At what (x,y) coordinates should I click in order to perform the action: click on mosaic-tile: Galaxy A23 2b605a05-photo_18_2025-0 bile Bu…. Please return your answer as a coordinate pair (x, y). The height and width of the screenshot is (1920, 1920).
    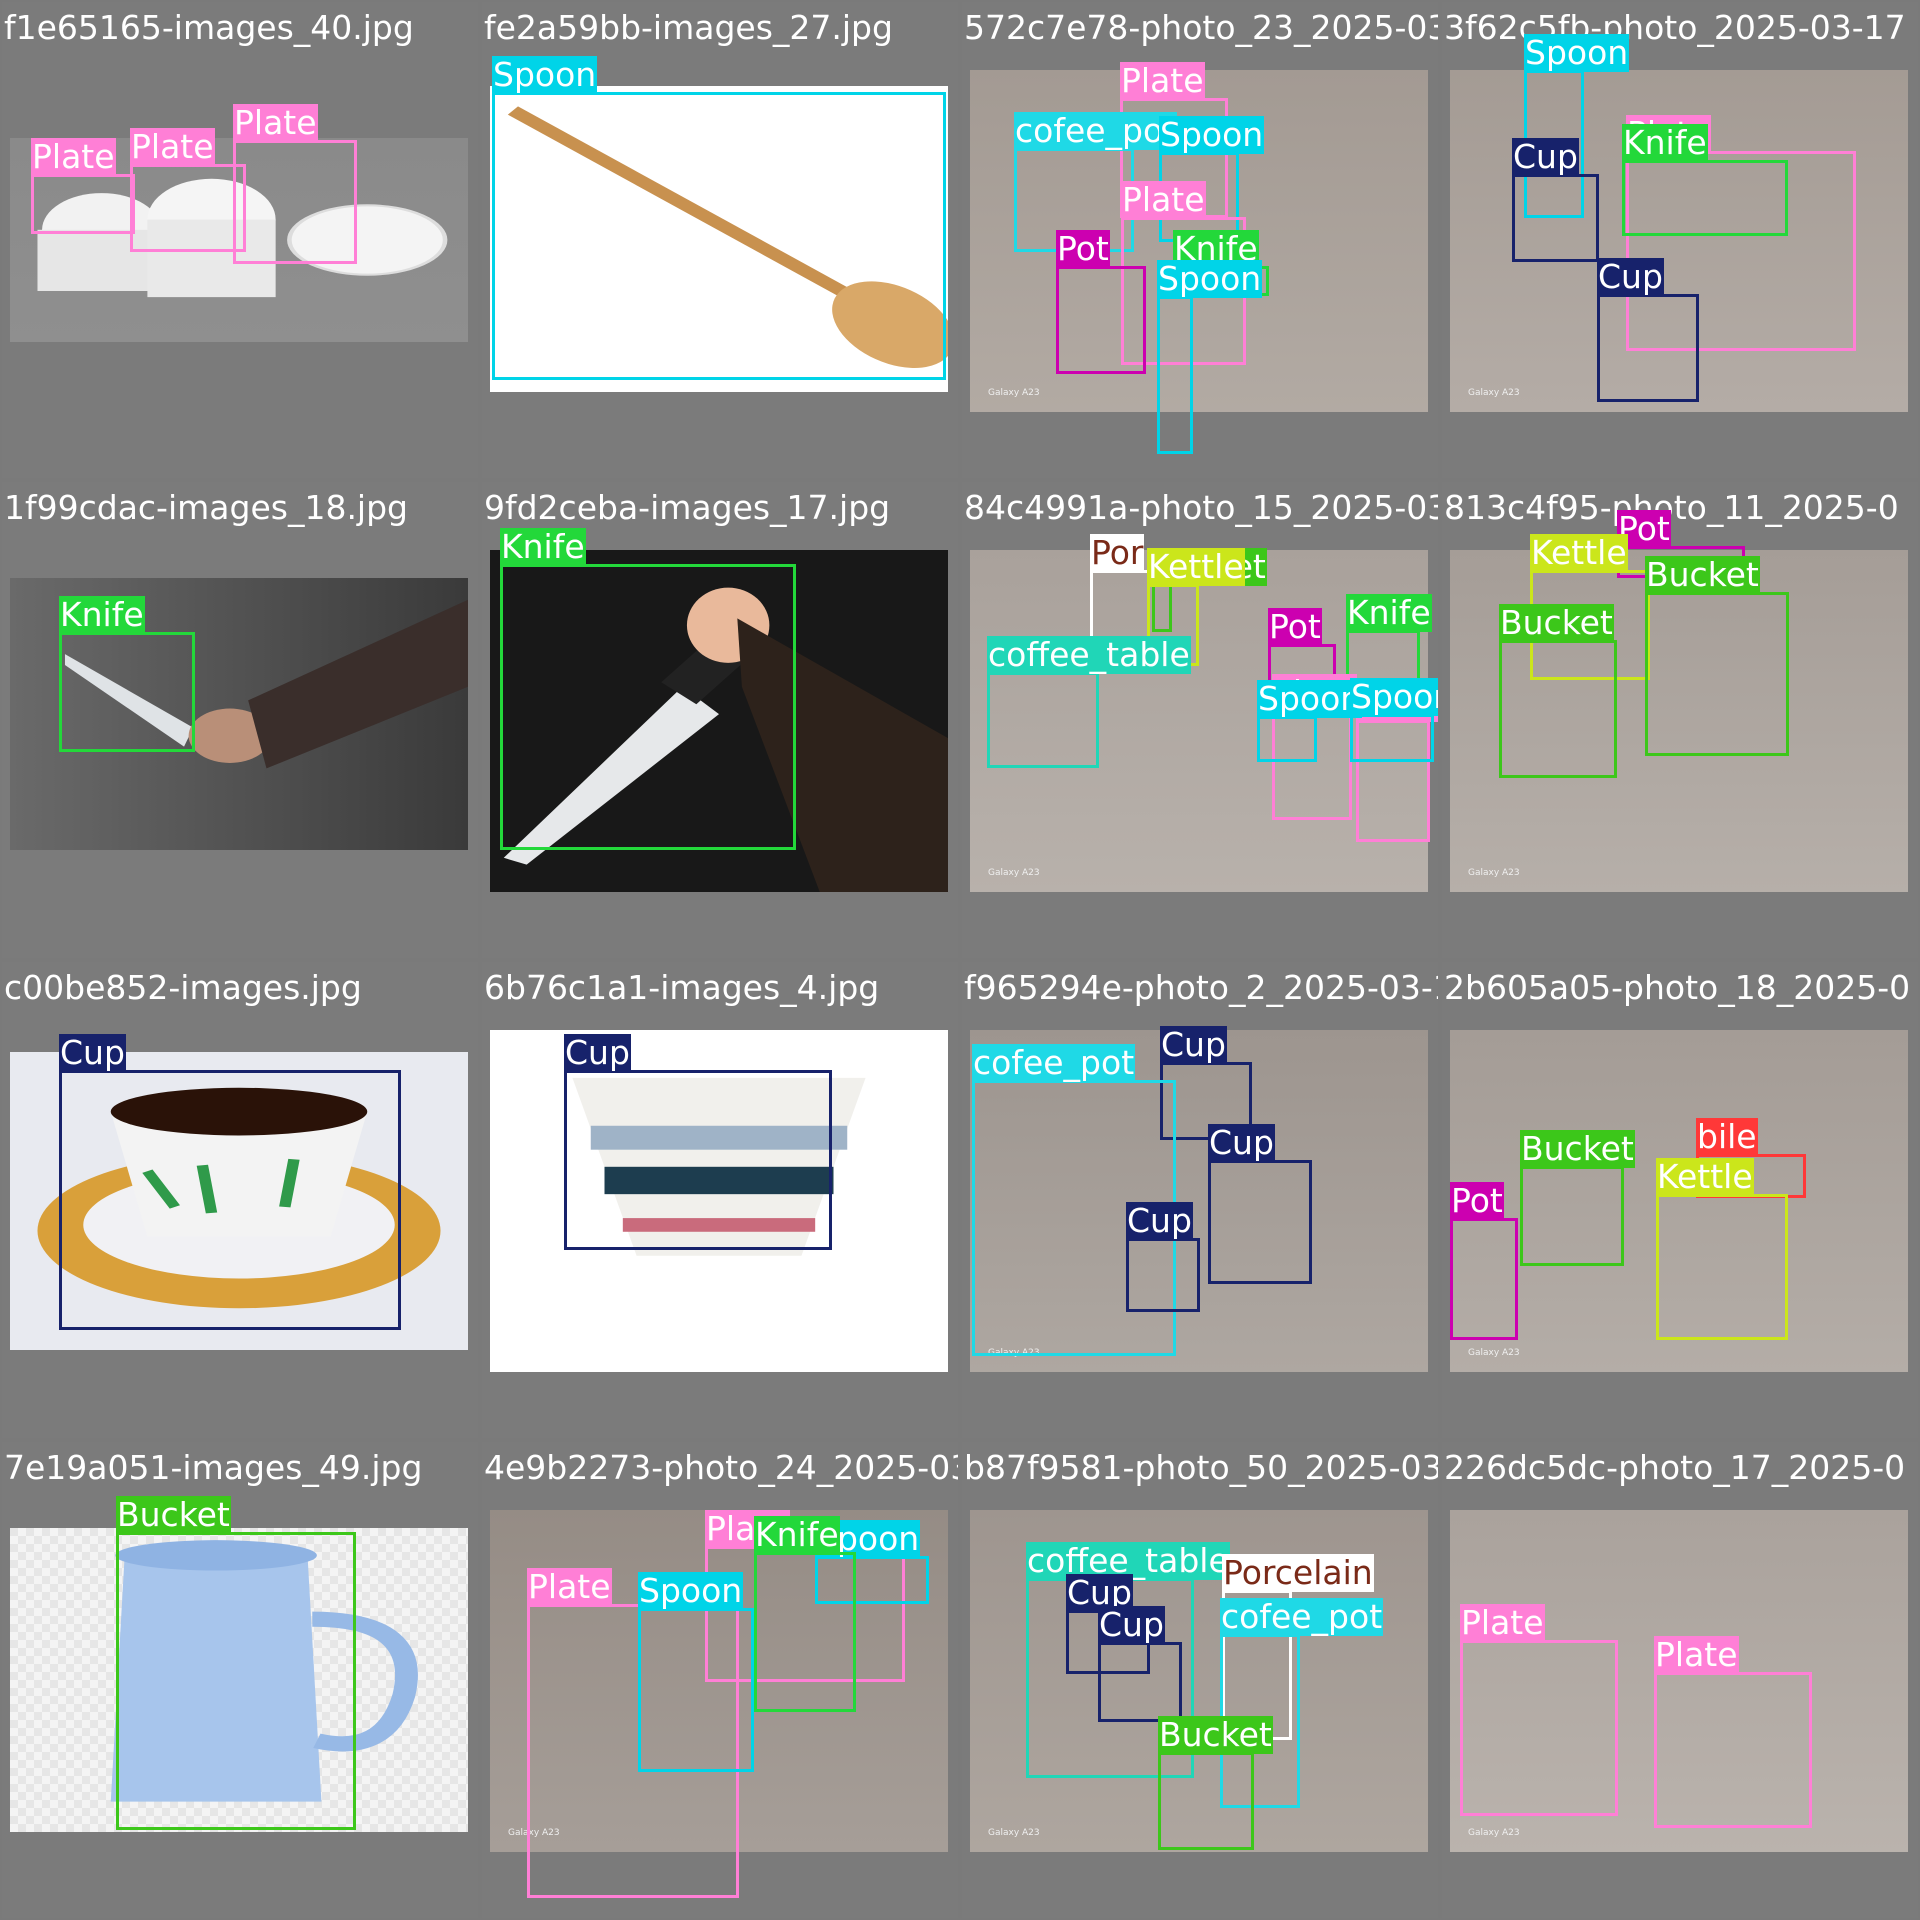
    Looking at the image, I should click on (1680, 1200).